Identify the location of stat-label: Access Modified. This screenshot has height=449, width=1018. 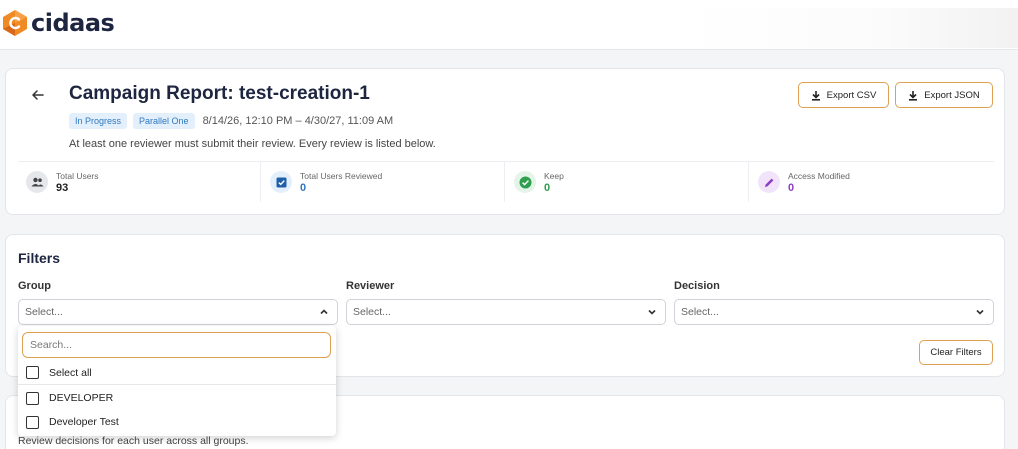
(819, 175).